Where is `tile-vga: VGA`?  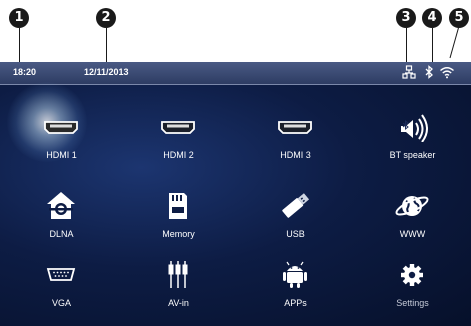 tile-vga: VGA is located at coordinates (61, 289).